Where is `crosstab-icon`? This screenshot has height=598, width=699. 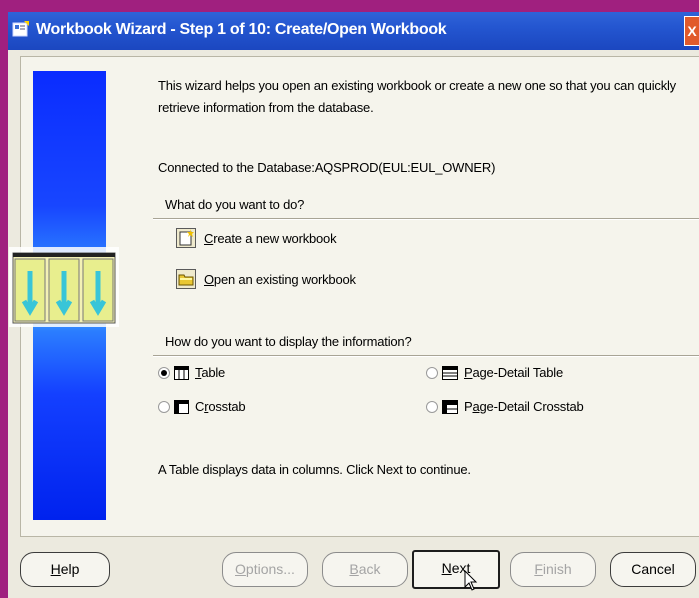 crosstab-icon is located at coordinates (181, 406).